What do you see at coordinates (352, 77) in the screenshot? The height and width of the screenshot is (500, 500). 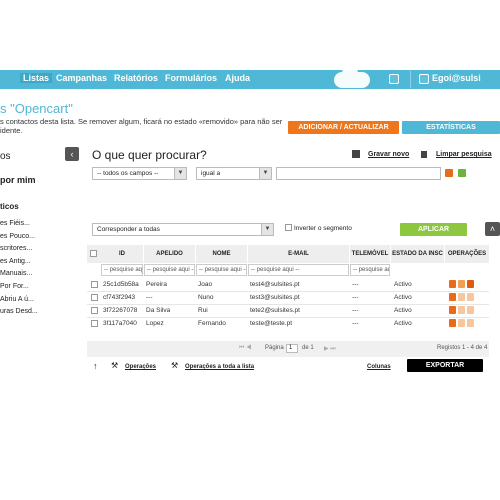 I see `cloud-decoration` at bounding box center [352, 77].